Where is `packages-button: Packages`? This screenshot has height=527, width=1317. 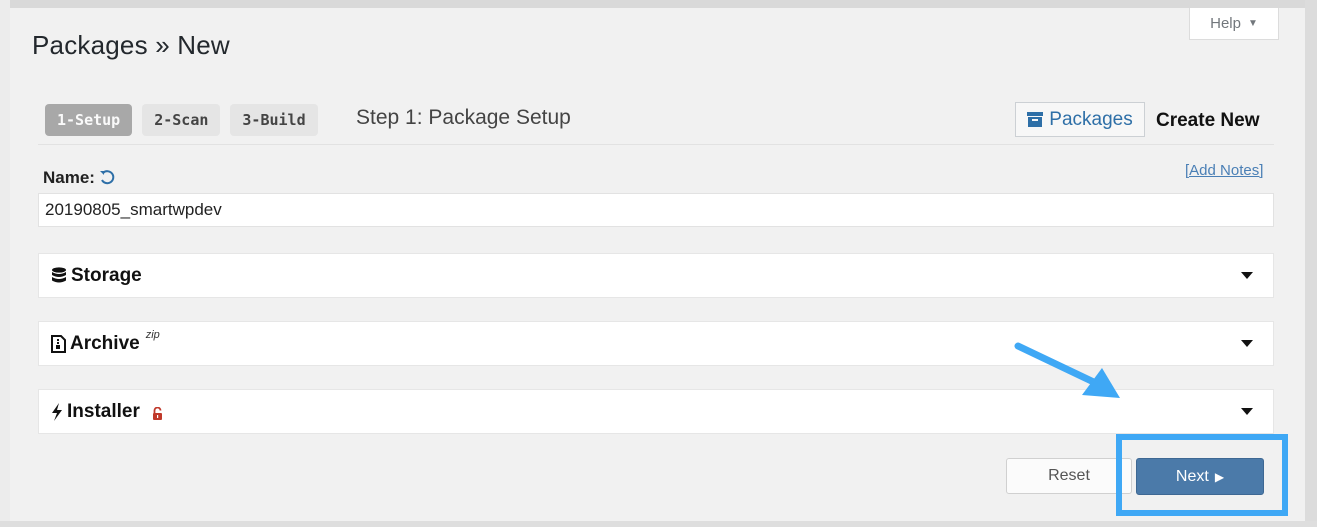
packages-button: Packages is located at coordinates (1080, 119).